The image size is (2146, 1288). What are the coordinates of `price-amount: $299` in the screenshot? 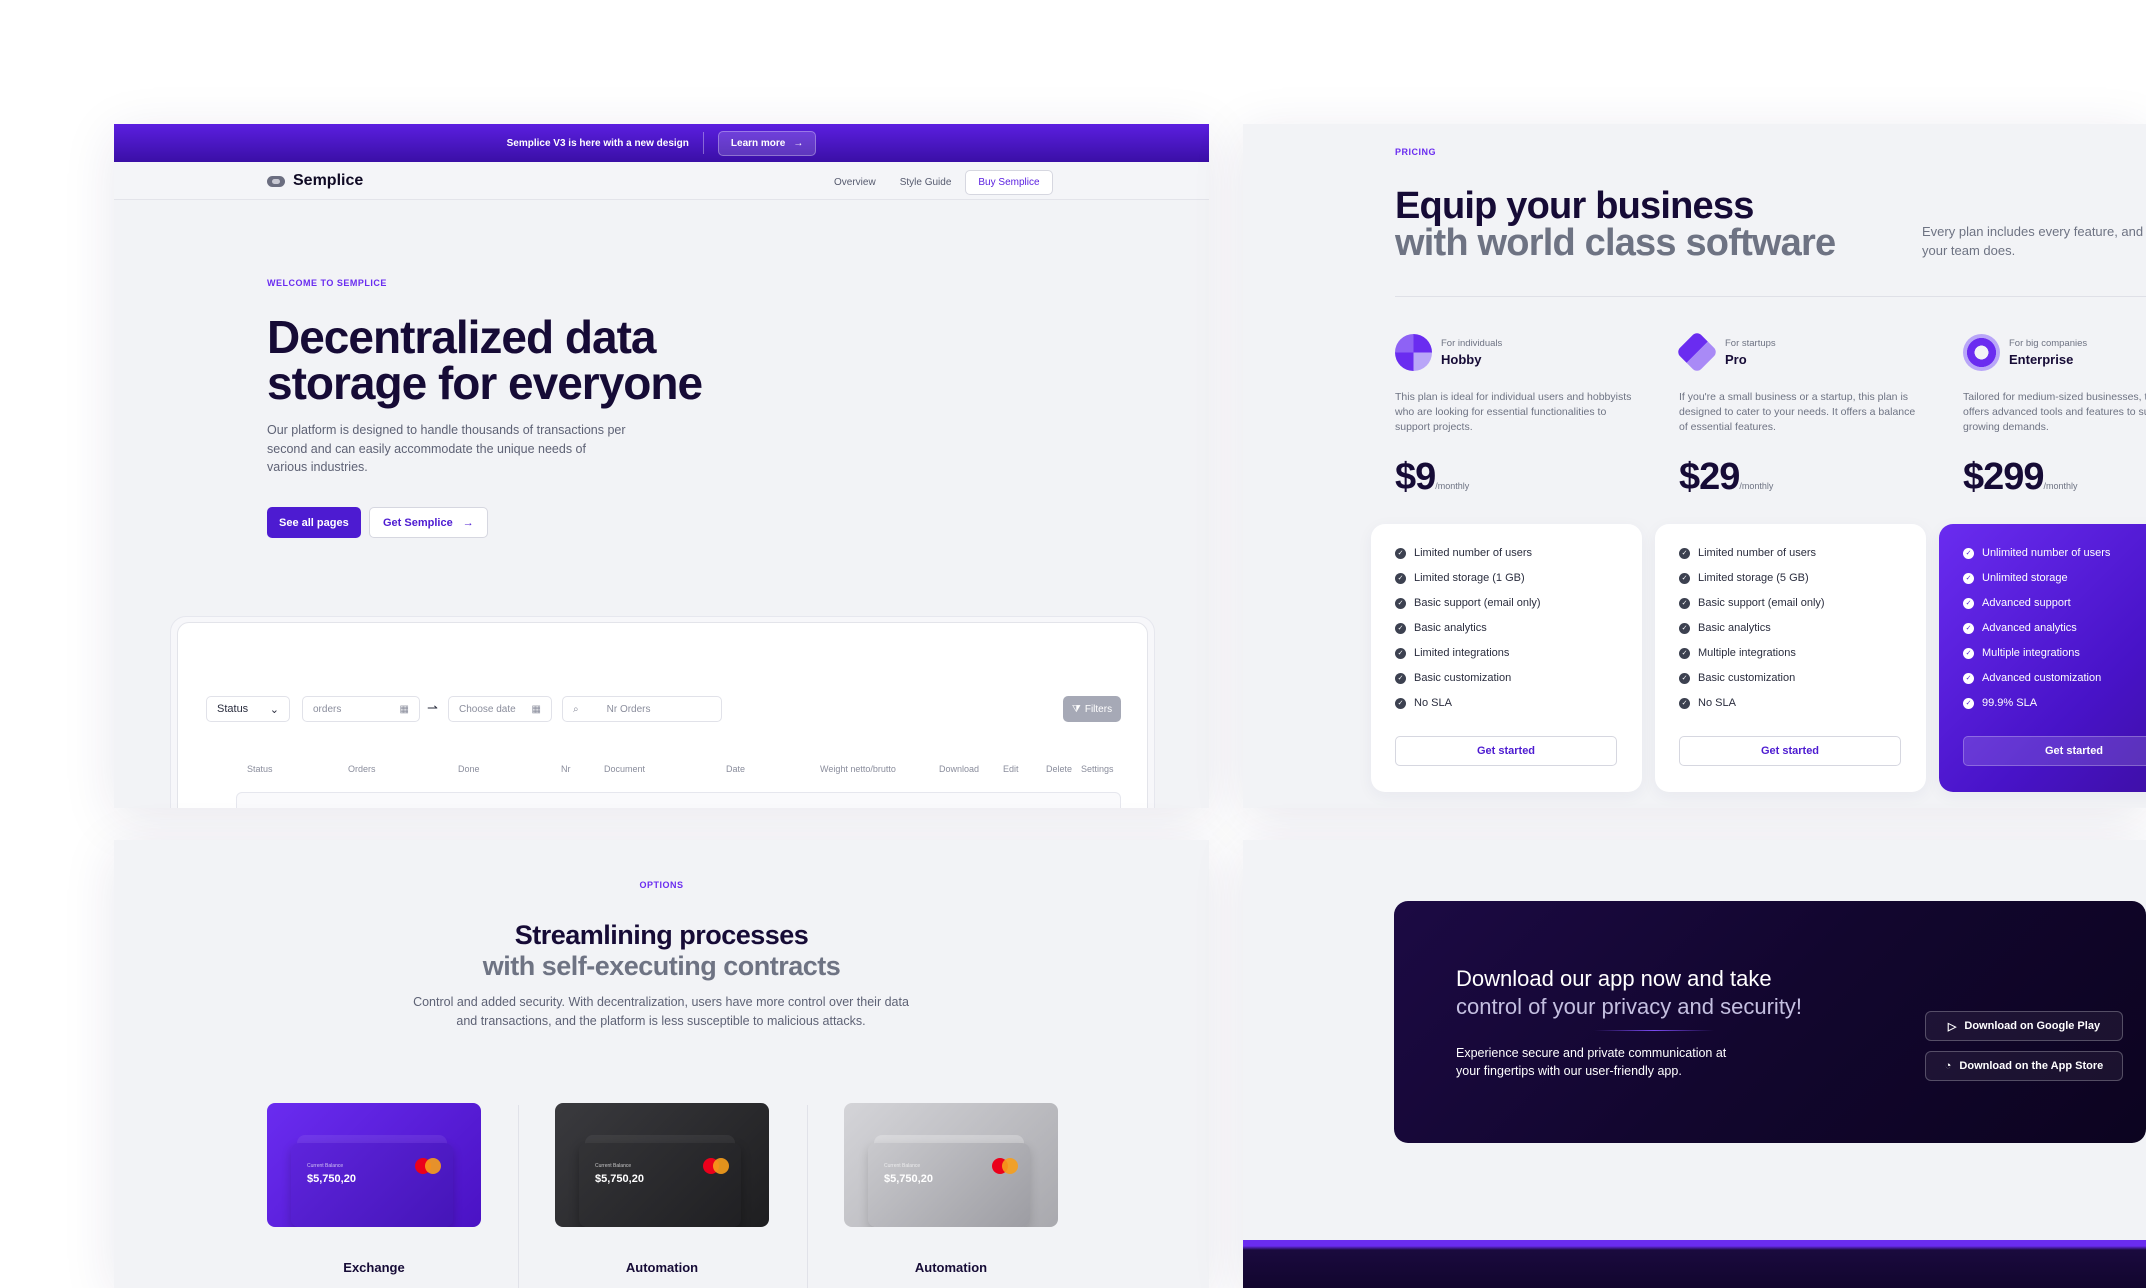 It's located at (2004, 477).